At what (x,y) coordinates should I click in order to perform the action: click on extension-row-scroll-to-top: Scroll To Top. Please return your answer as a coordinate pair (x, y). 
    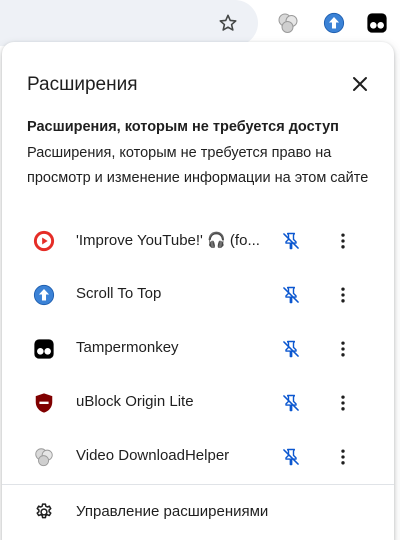
    Looking at the image, I should click on (198, 295).